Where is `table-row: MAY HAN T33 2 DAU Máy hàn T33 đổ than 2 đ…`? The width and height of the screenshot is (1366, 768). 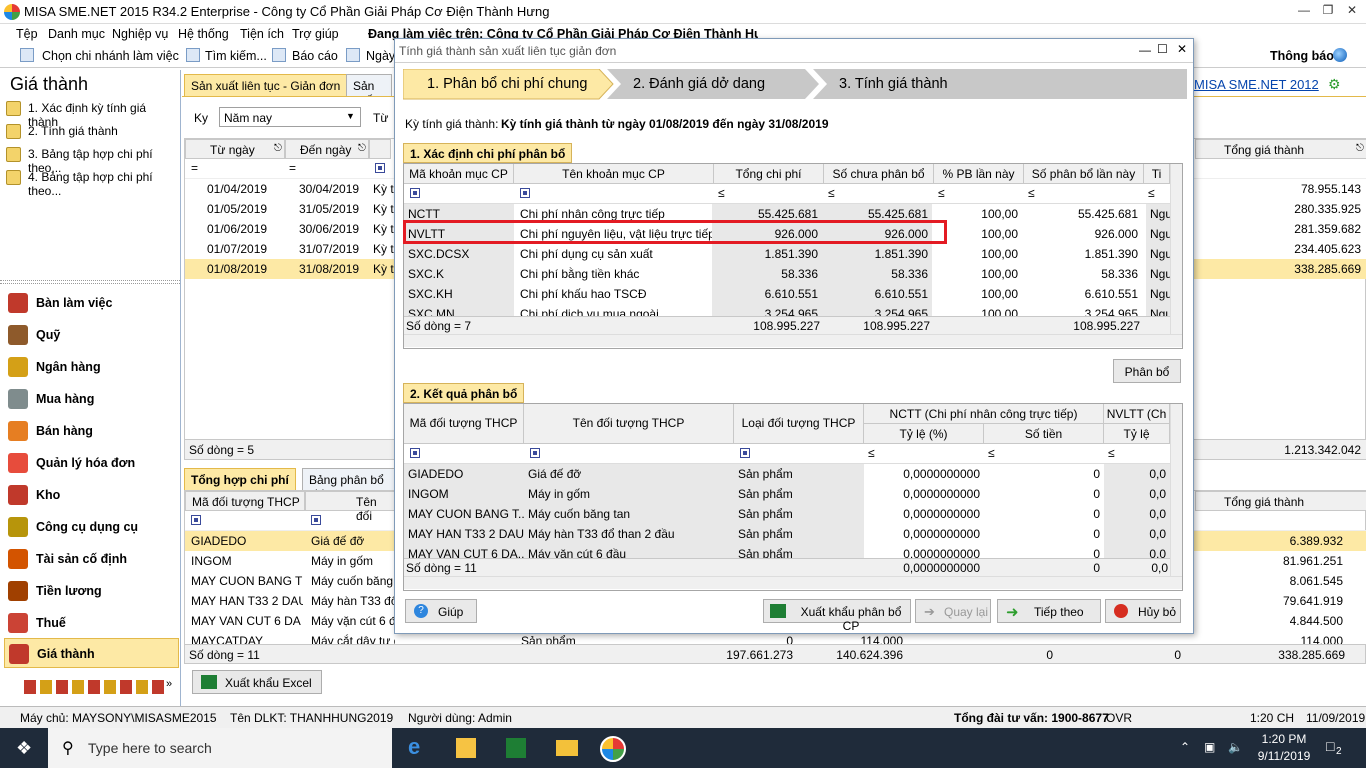
table-row: MAY HAN T33 2 DAU Máy hàn T33 đổ than 2 đ… is located at coordinates (787, 534).